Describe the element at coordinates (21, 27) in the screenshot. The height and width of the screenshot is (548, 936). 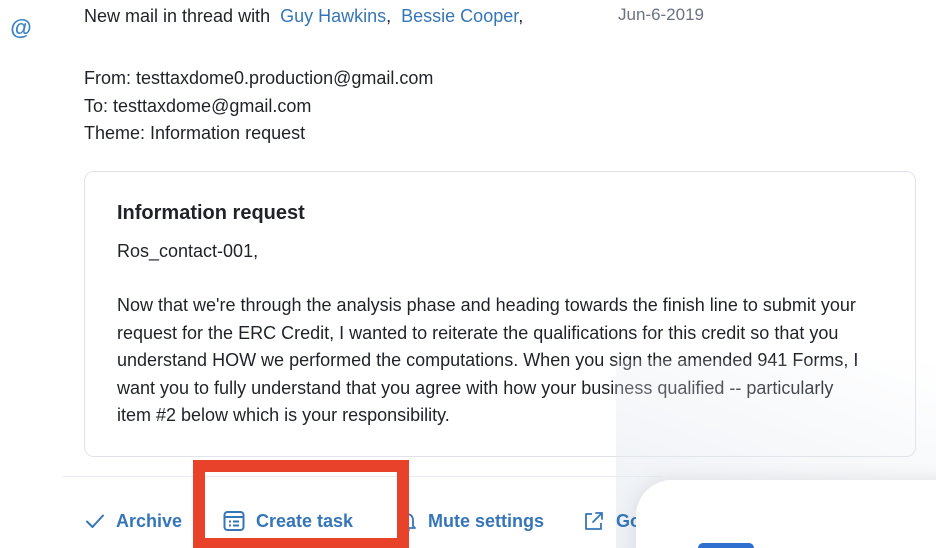
I see `at-icon: @` at that location.